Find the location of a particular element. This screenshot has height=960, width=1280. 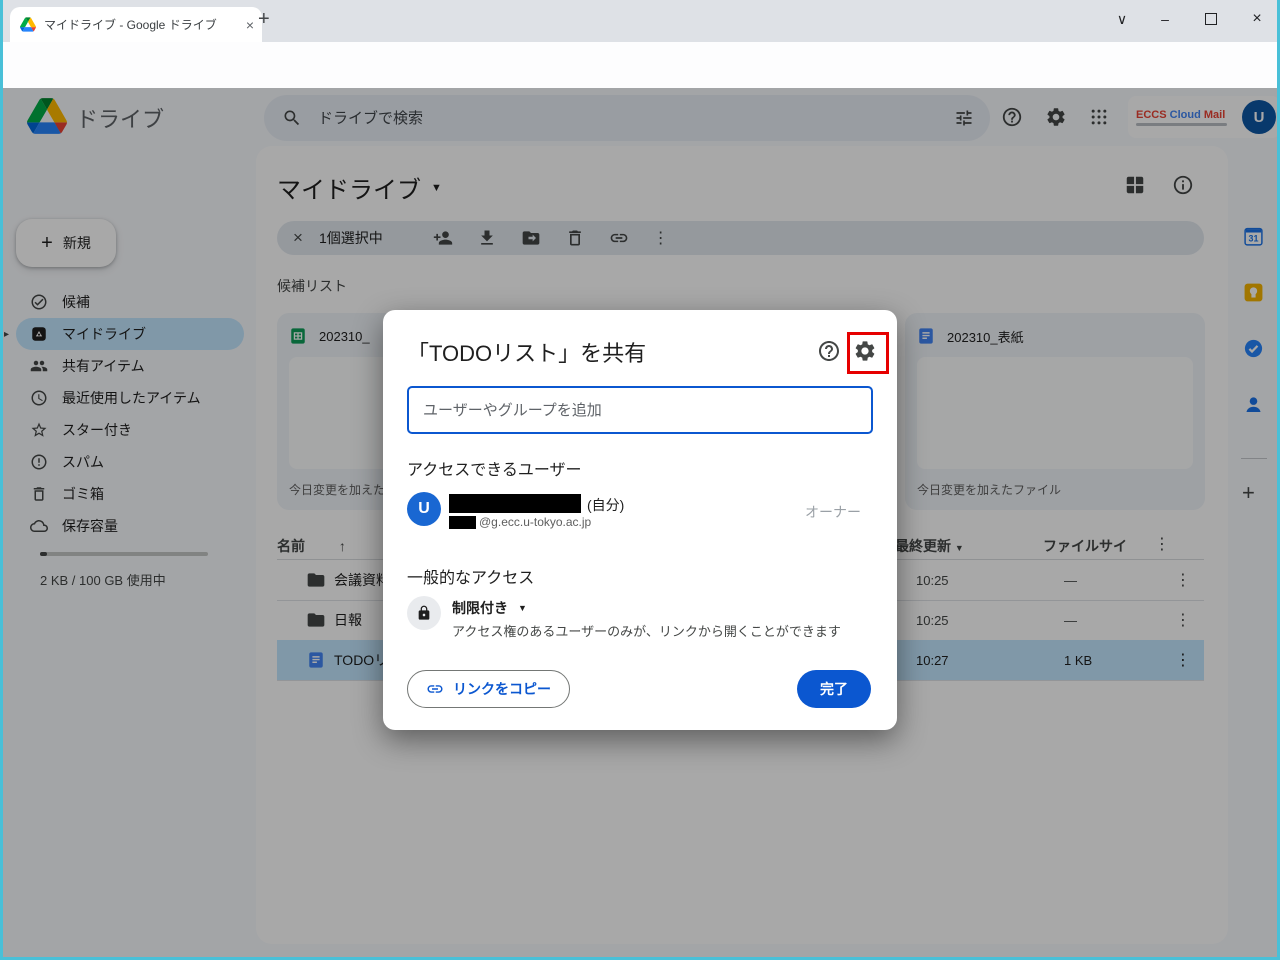

dialog-help-icon is located at coordinates (829, 351).